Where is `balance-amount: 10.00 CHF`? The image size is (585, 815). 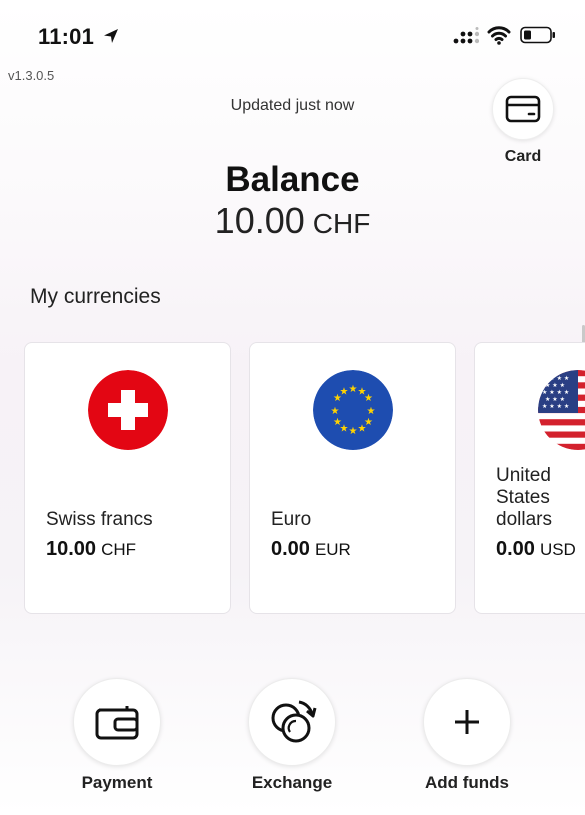 balance-amount: 10.00 CHF is located at coordinates (292, 221).